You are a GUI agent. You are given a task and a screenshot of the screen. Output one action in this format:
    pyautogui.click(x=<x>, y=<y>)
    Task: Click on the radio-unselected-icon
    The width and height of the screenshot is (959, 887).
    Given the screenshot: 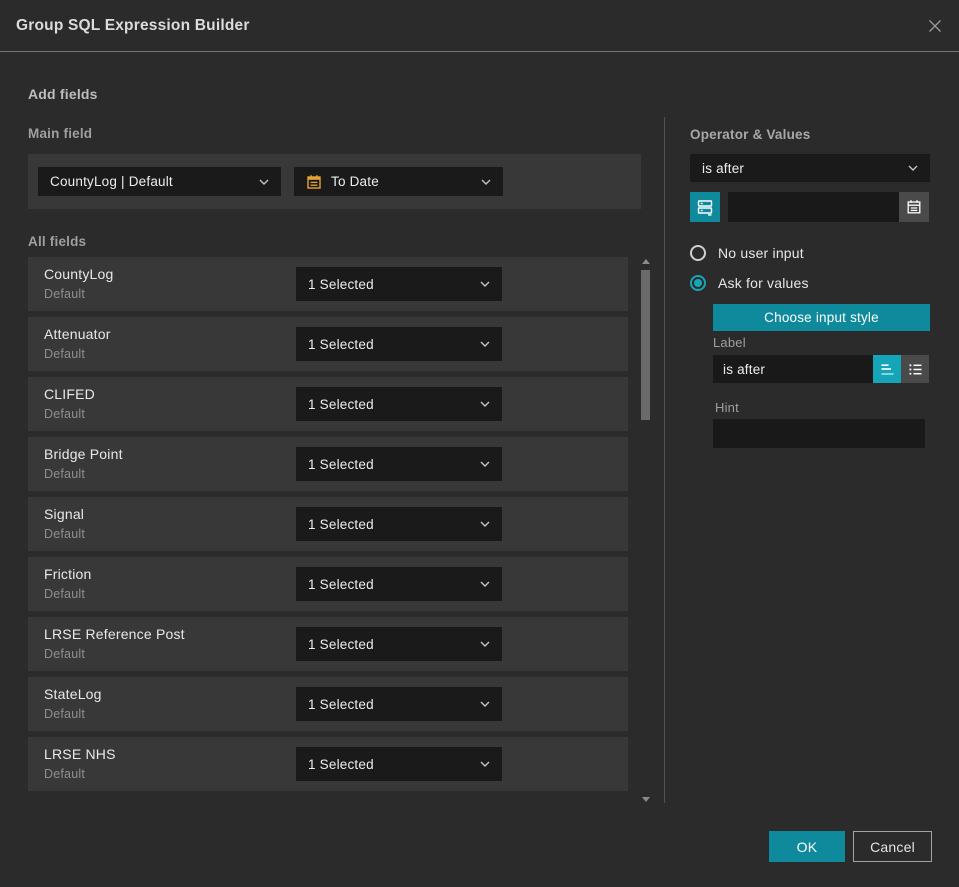 What is the action you would take?
    pyautogui.click(x=698, y=253)
    